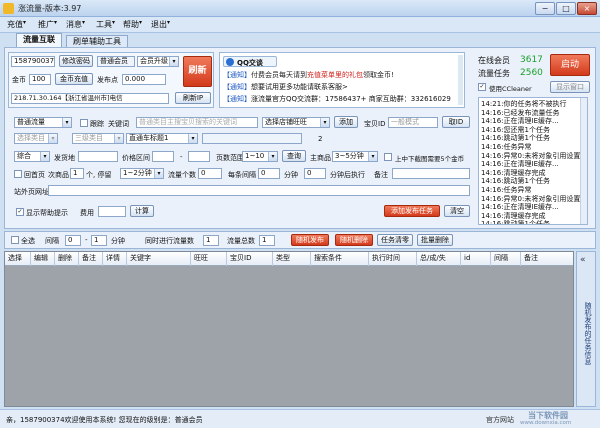  Describe the element at coordinates (98, 138) in the screenshot. I see `subcategory-dropdown: 三级类目 ▾` at that location.